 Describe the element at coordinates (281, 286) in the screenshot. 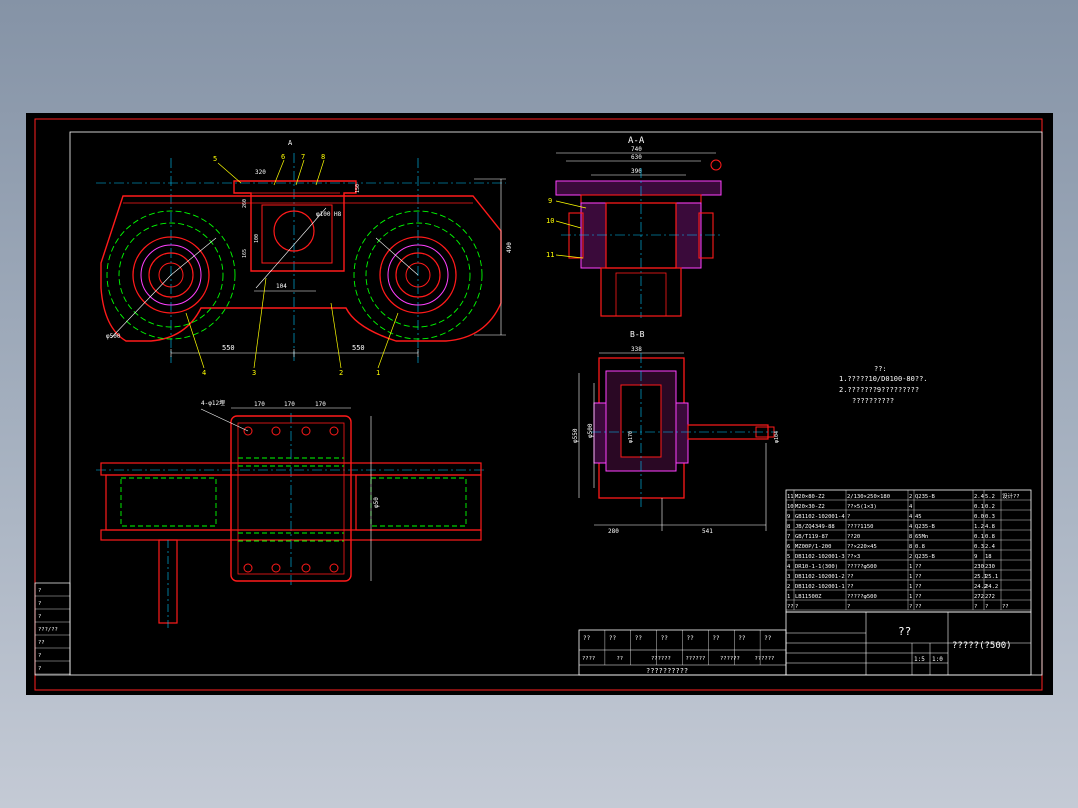

I see `front-dim-104: 104` at that location.